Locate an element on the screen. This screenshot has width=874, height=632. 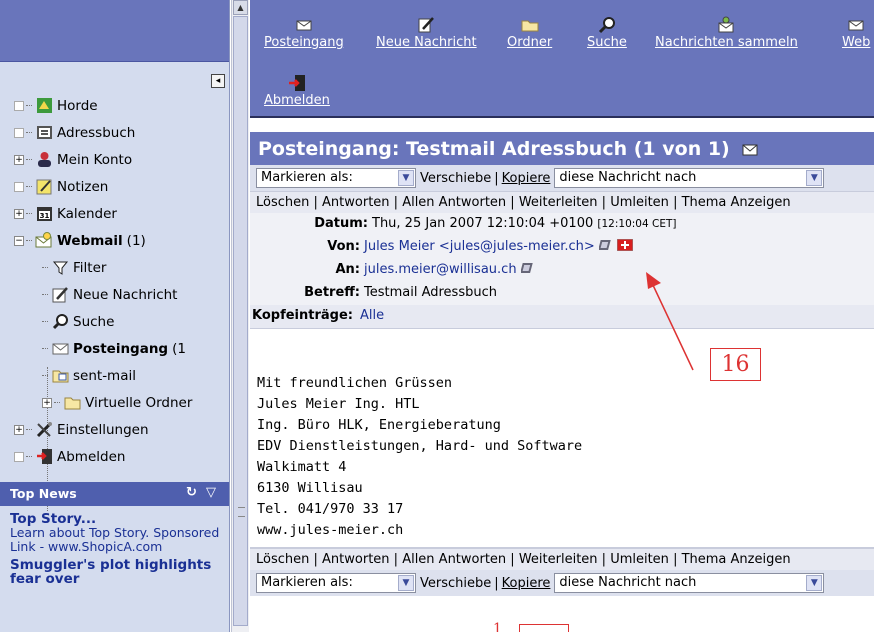
sidebar-item-abmelden: Abmelden is located at coordinates (114, 456).